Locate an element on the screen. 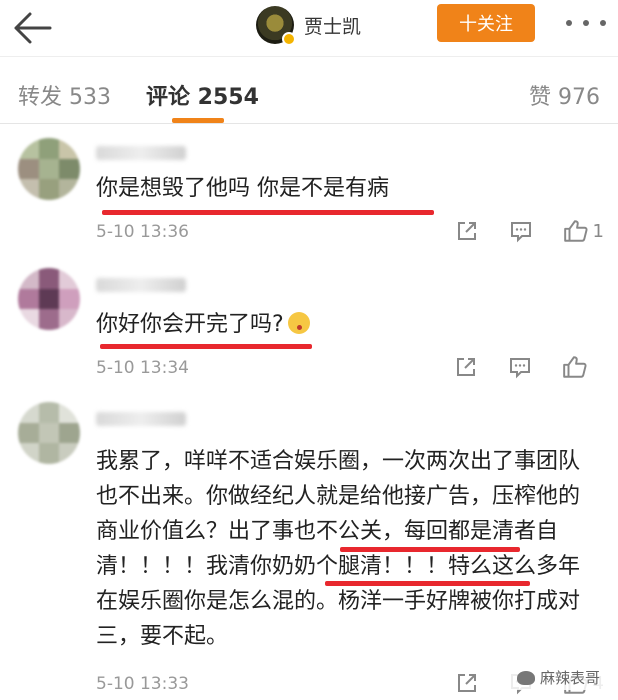 This screenshot has height=700, width=618. comment-actions: 1 is located at coordinates (514, 231).